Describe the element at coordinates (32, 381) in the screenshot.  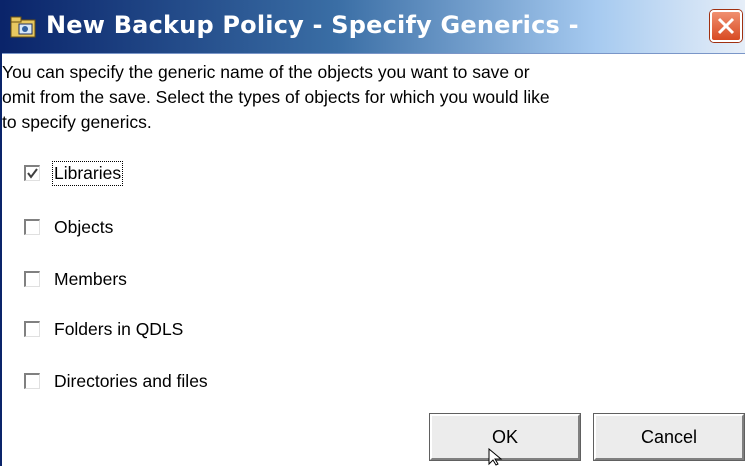
I see `directories-and-files-checkbox` at that location.